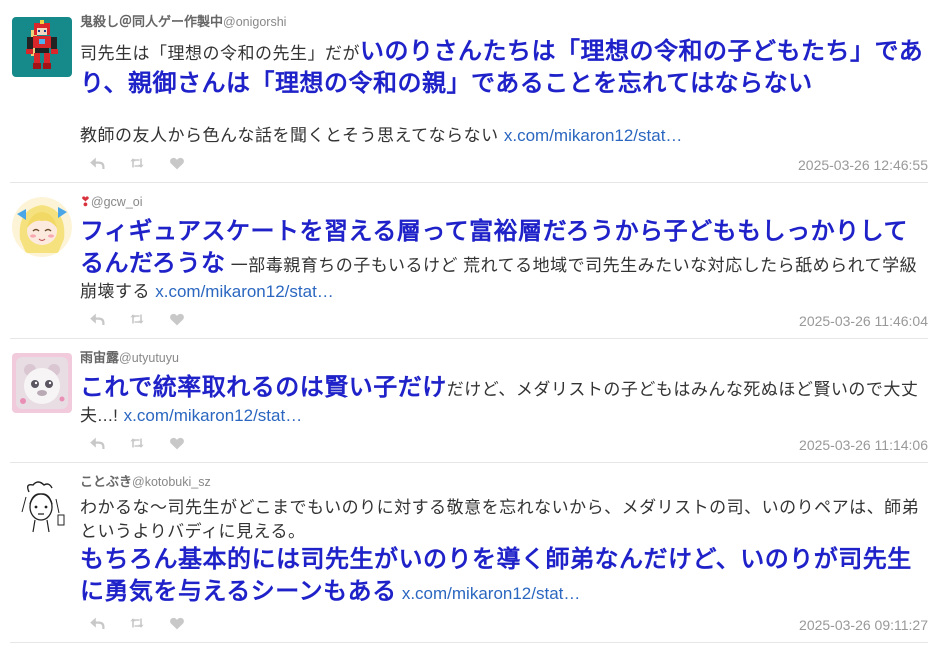  Describe the element at coordinates (504, 22) in the screenshot. I see `tweet-author: 鬼殺し＠同人ゲー作製中@onigorshi` at that location.